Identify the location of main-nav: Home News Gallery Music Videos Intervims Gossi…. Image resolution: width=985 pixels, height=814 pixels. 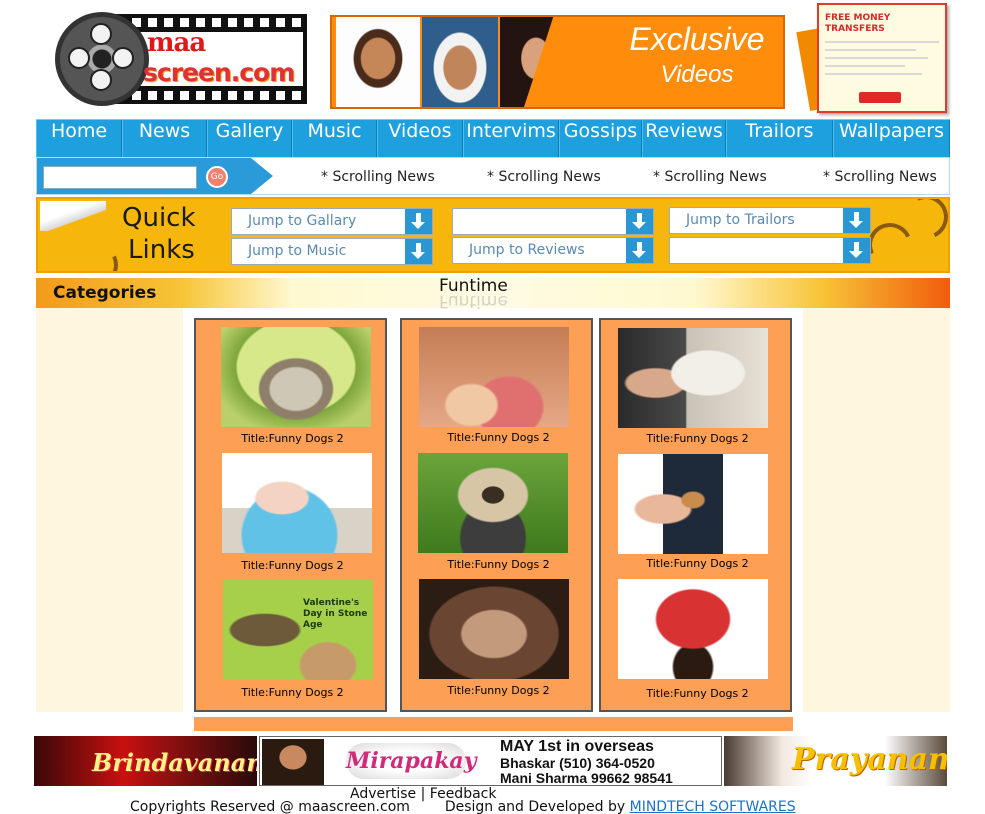
(493, 138).